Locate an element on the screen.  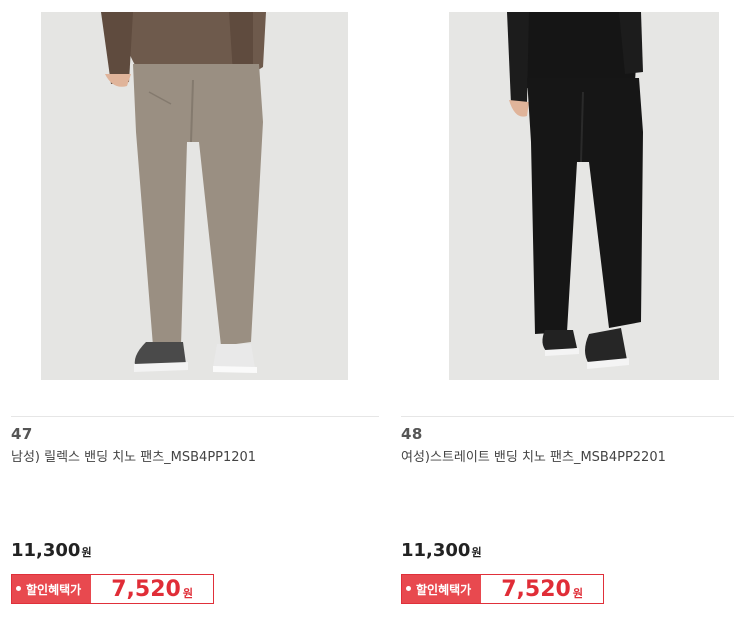
product-rank: 47 is located at coordinates (22, 434).